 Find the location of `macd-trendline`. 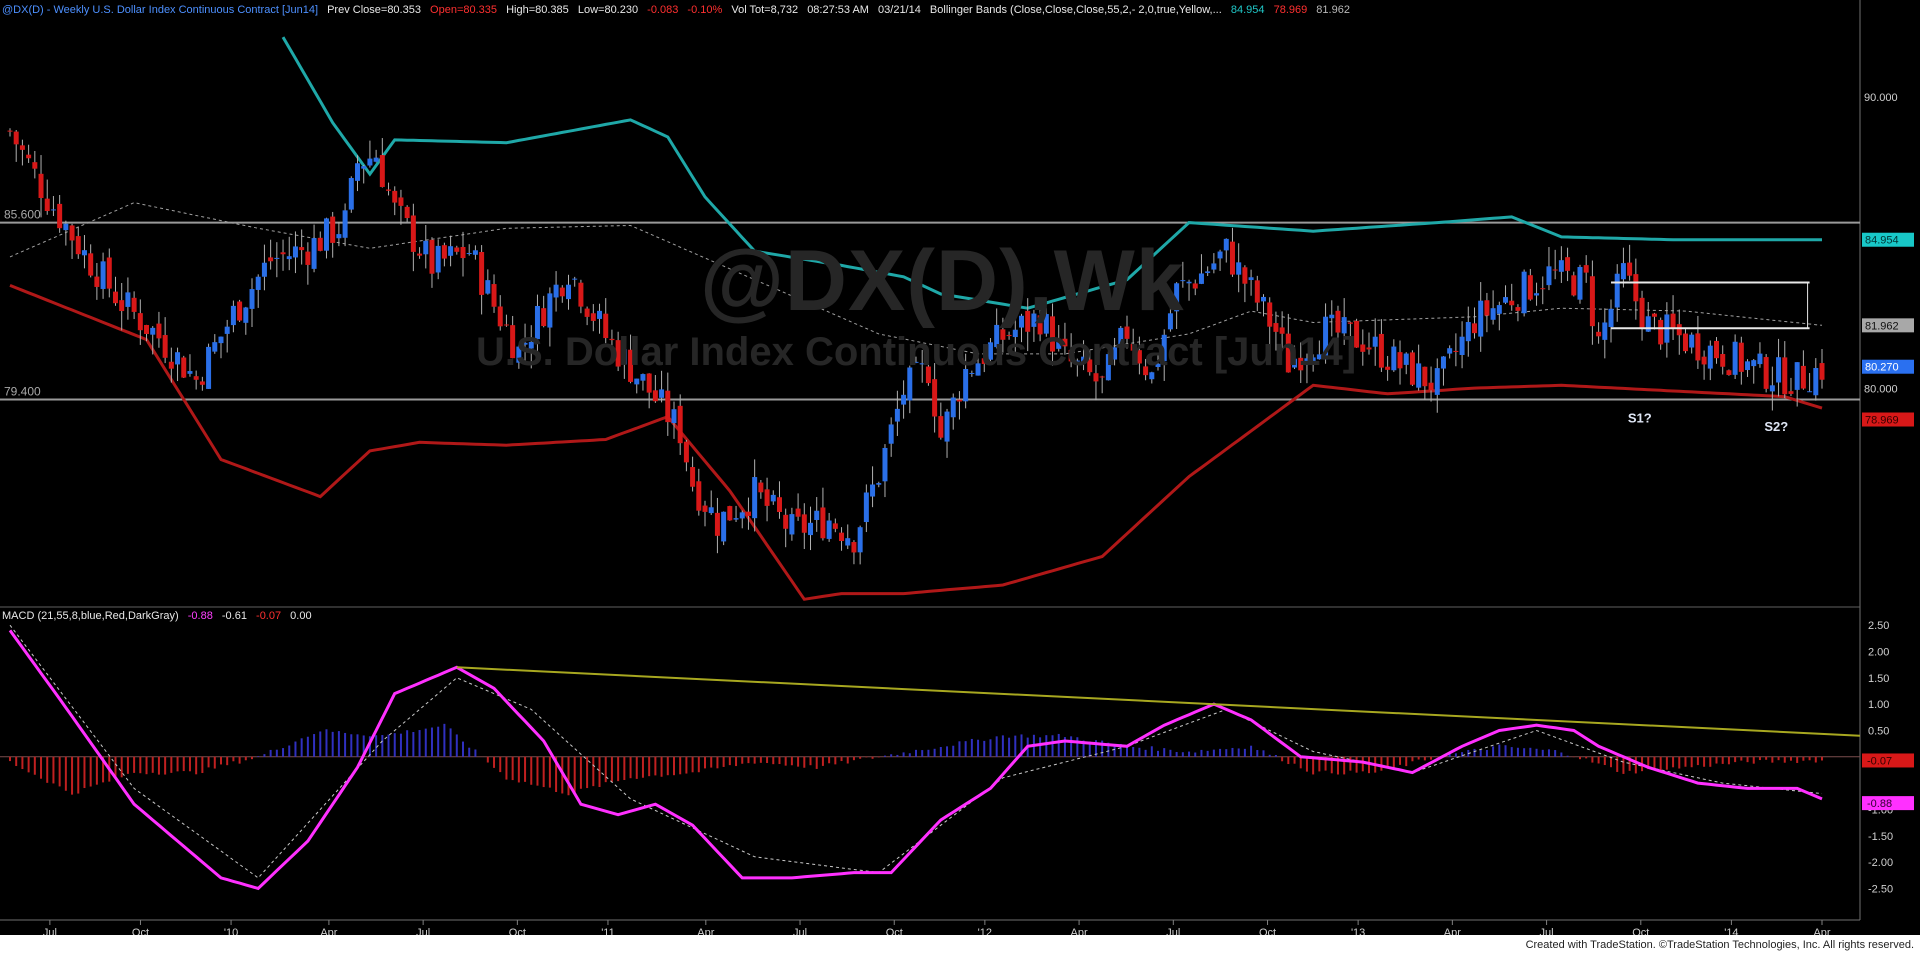

macd-trendline is located at coordinates (1158, 701).